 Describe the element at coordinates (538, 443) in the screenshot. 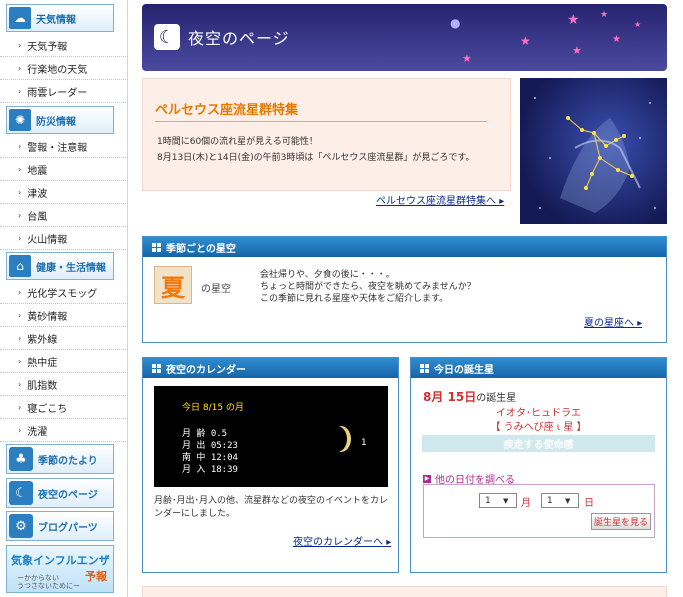

I see `birthstar-fate: 疾走する使命感` at that location.